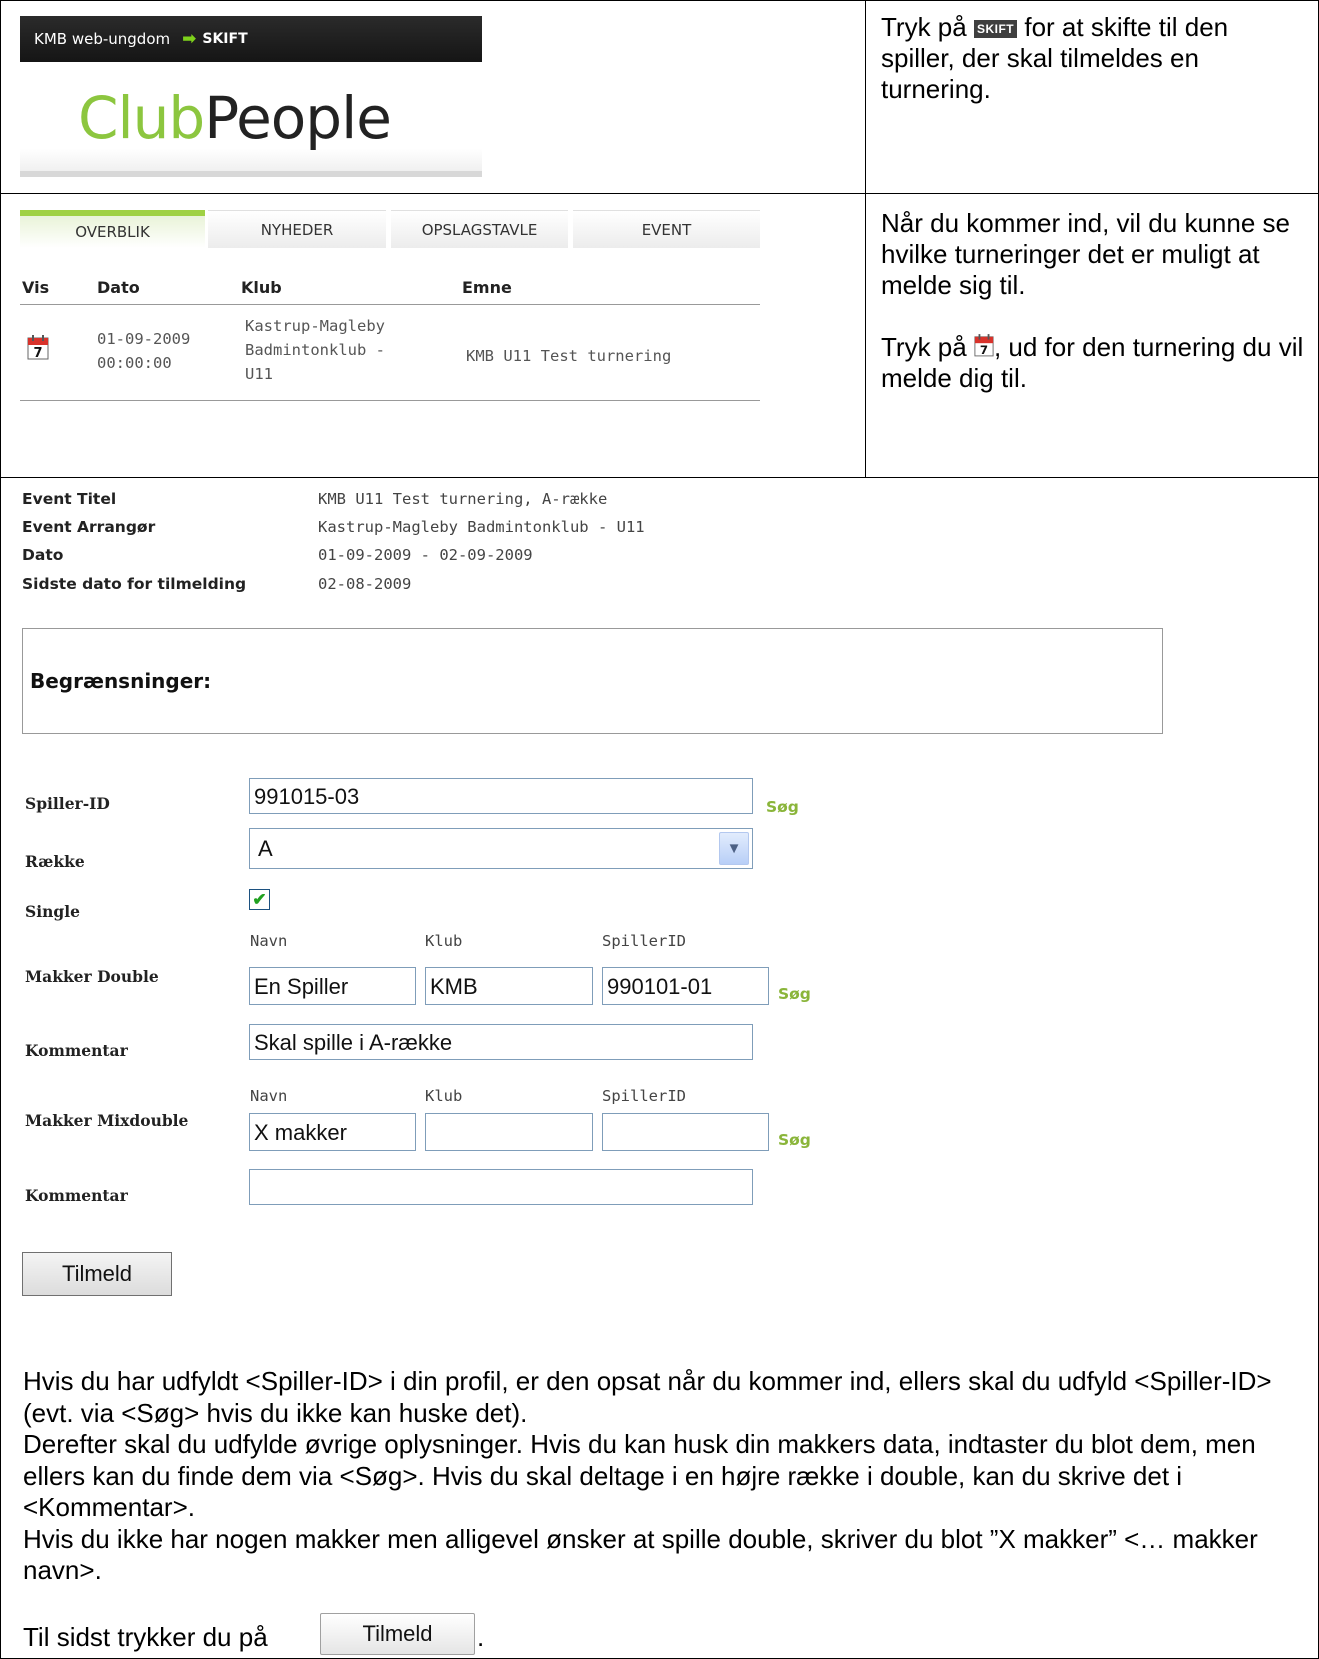 The width and height of the screenshot is (1319, 1659). What do you see at coordinates (501, 848) in the screenshot?
I see `row-select: A ▼` at bounding box center [501, 848].